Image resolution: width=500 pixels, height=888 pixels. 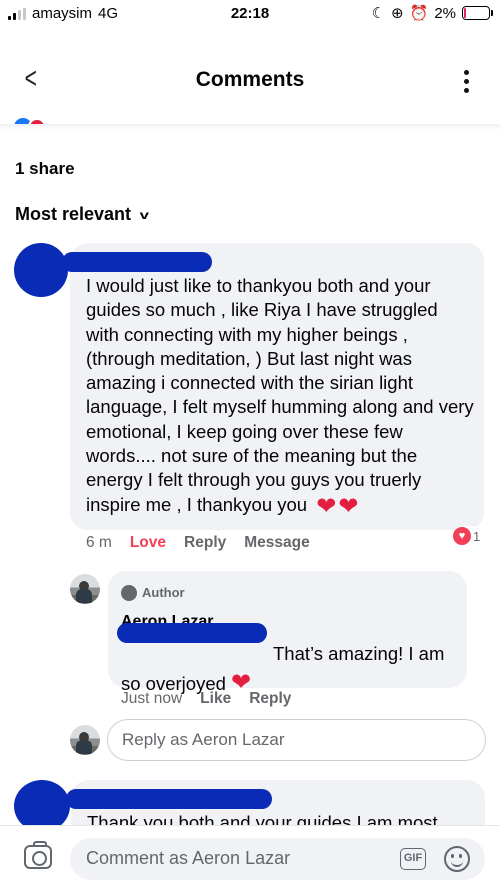 What do you see at coordinates (215, 699) in the screenshot?
I see `like-button: Like` at bounding box center [215, 699].